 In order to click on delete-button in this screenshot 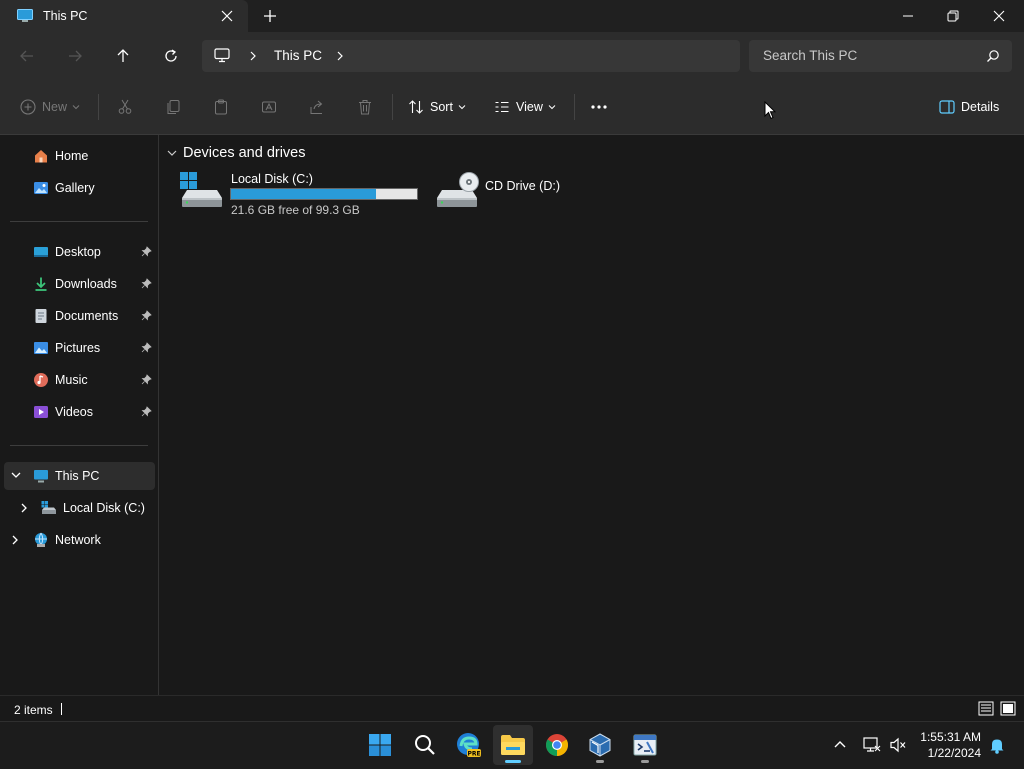, I will do `click(365, 107)`.